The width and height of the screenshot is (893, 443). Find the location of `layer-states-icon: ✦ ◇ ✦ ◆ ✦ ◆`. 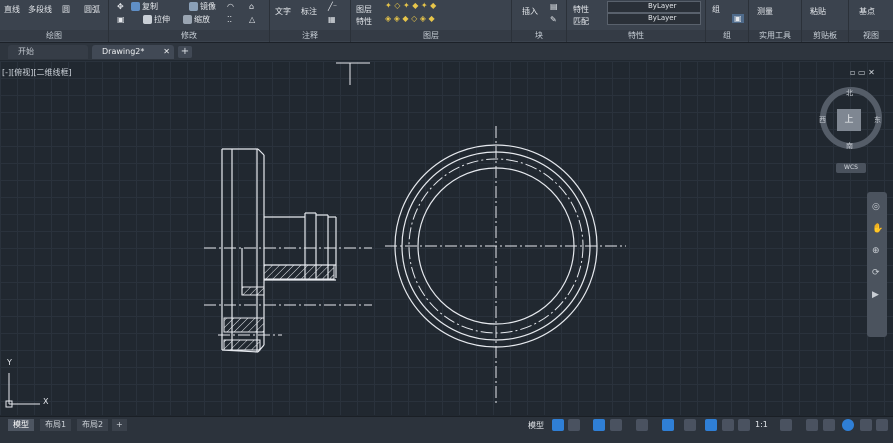

layer-states-icon: ✦ ◇ ✦ ◆ ✦ ◆ is located at coordinates (410, 5).